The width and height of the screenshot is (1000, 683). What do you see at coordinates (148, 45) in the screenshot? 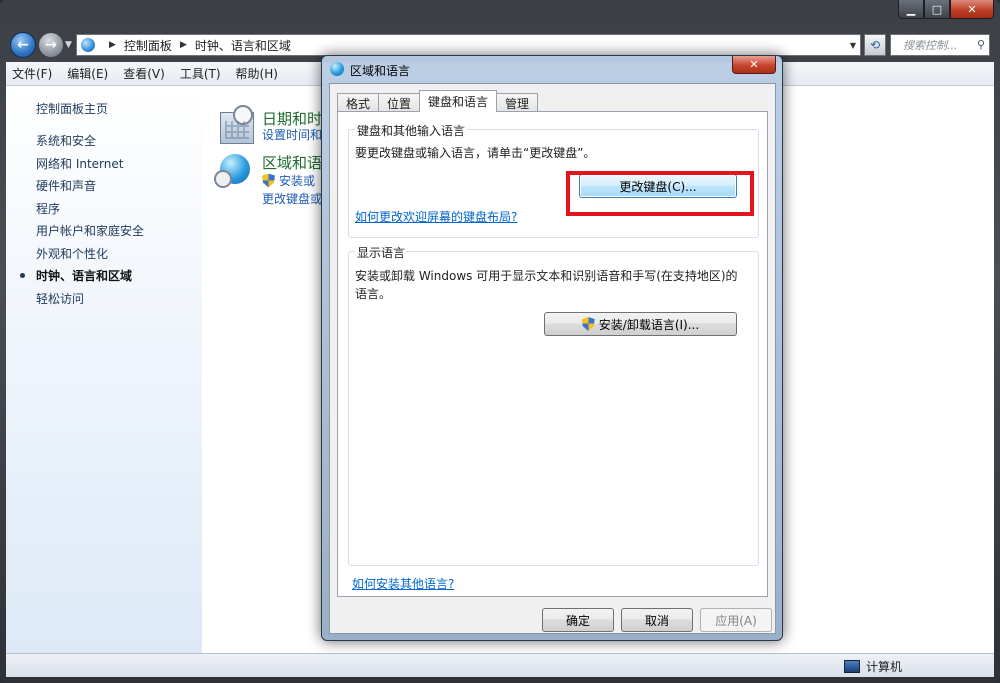
I see `breadcrumb-control-panel: 控制面板` at bounding box center [148, 45].